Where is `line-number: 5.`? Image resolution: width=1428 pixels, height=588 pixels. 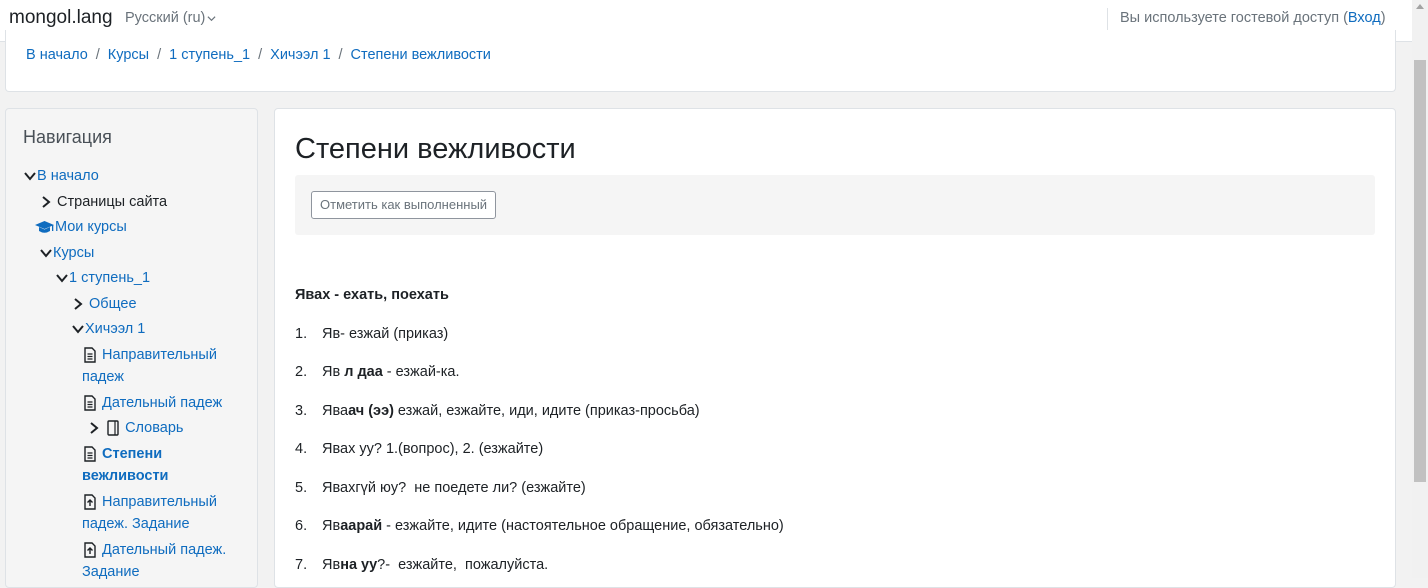
line-number: 5. is located at coordinates (301, 488).